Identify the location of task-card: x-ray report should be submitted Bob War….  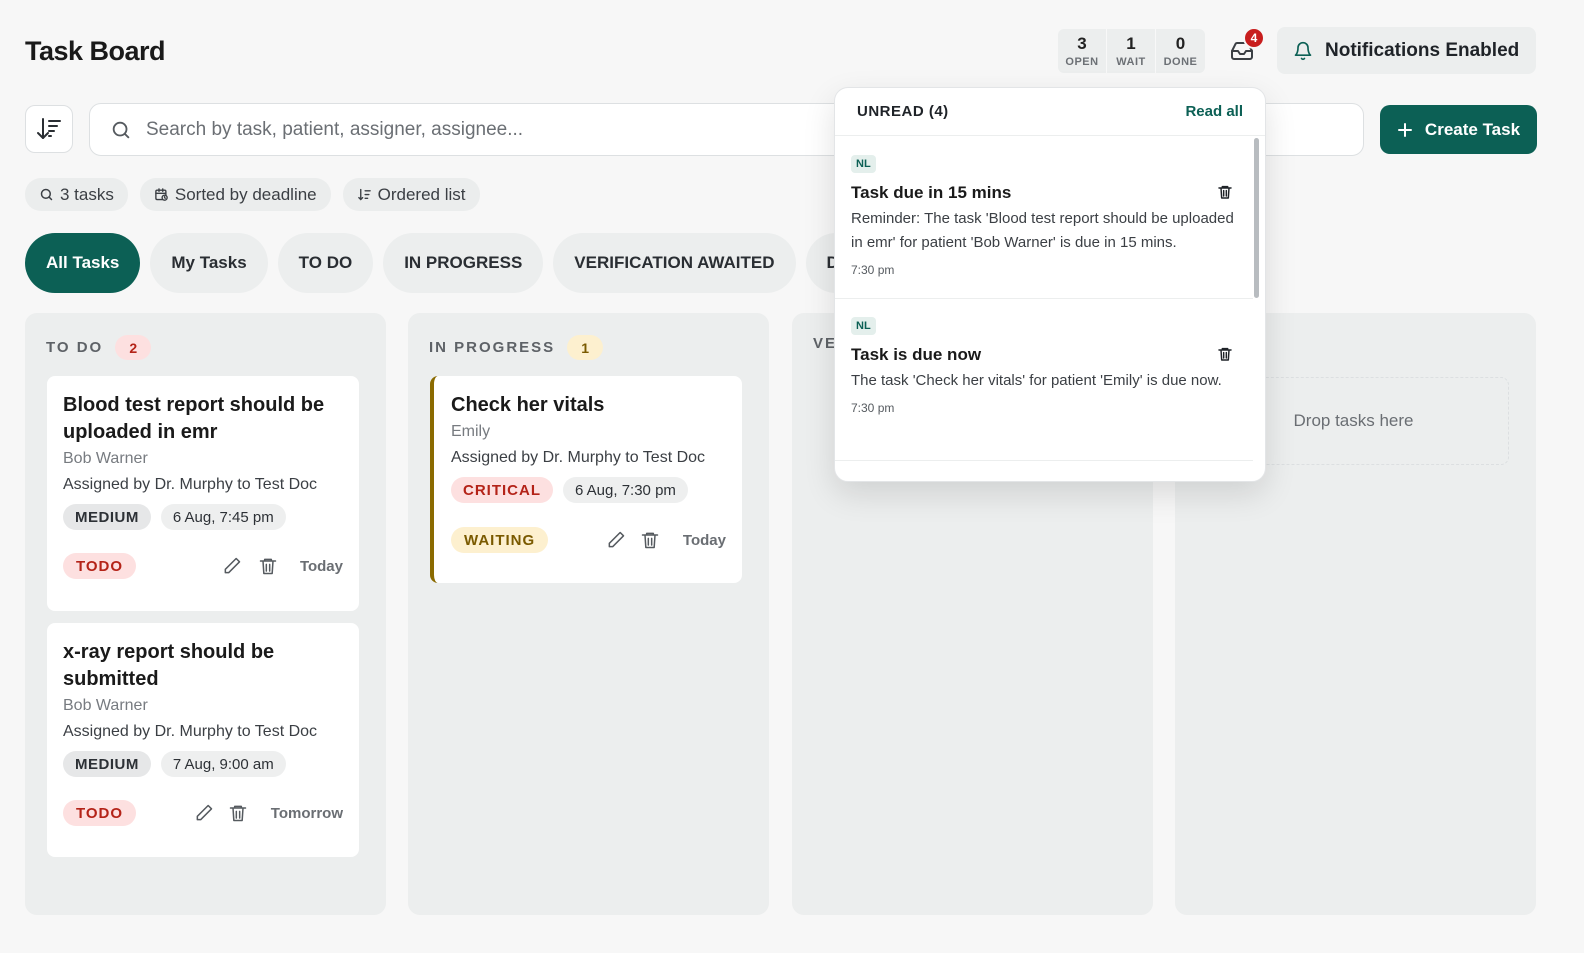
(203, 740).